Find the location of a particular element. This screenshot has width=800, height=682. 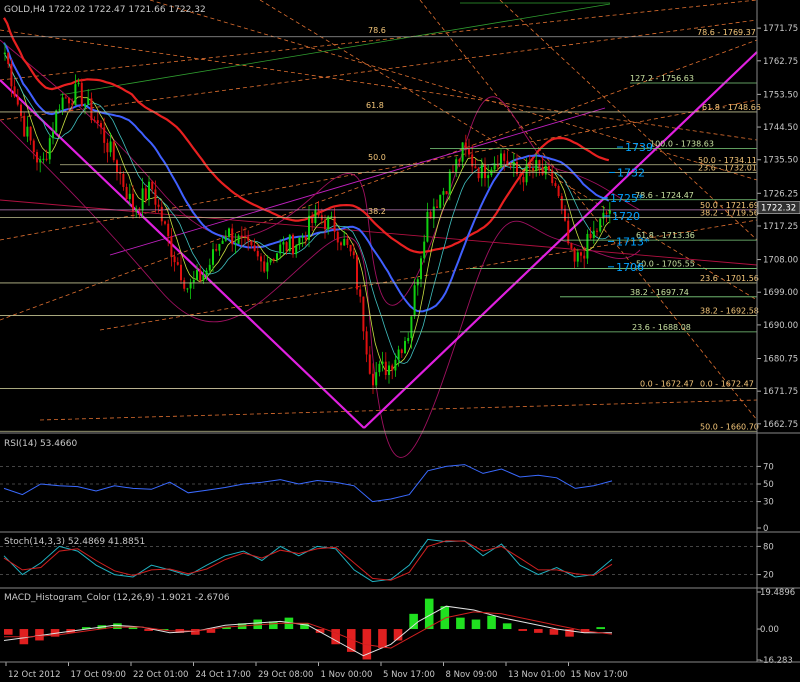

fib-level-label: 50.0 - 1705.55 is located at coordinates (665, 263).